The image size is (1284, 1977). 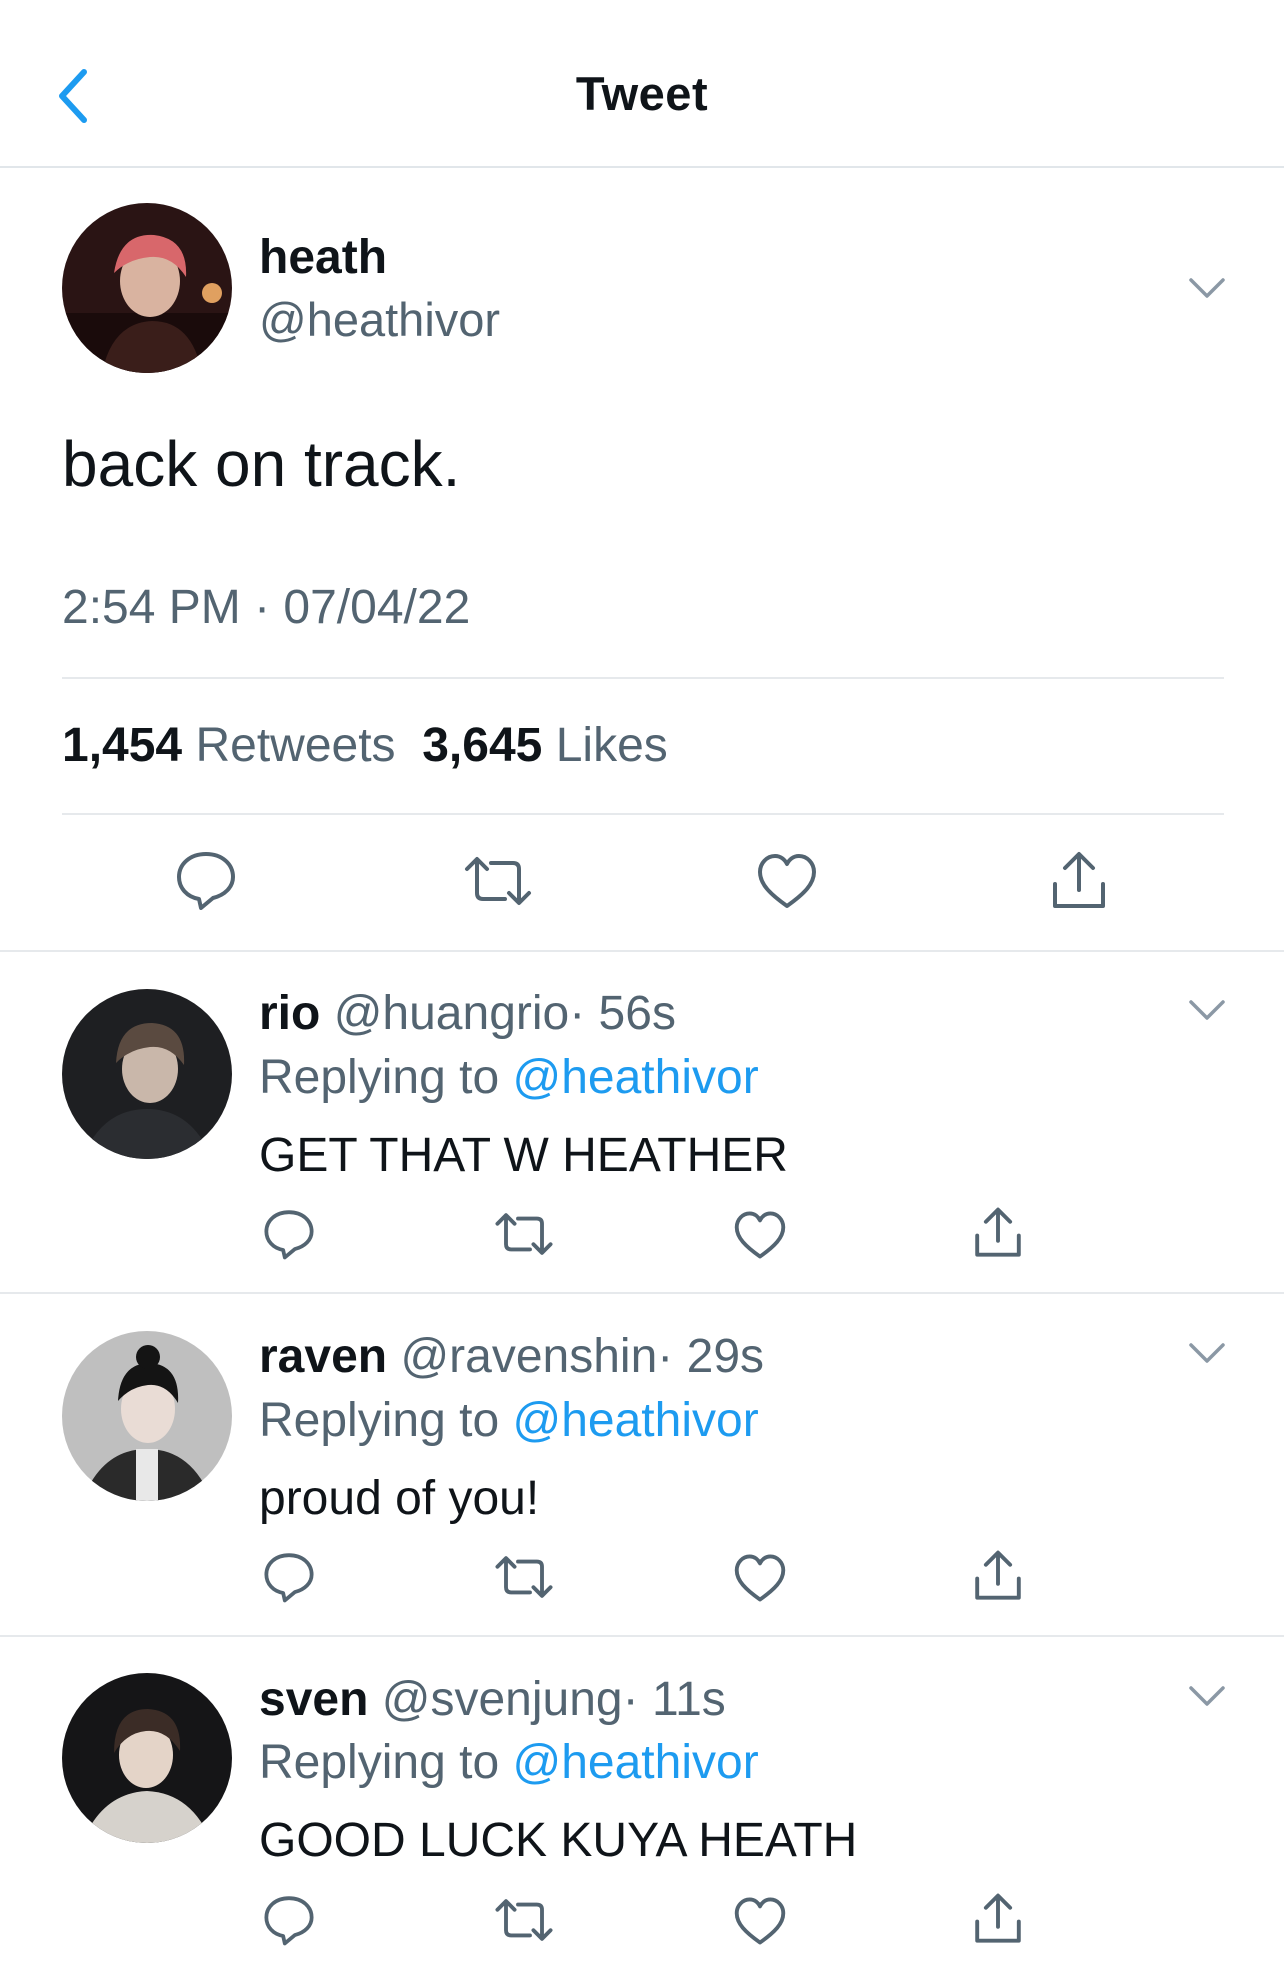 I want to click on tweet-timestamp: 2:54 PM · 07/04/22, so click(x=266, y=607).